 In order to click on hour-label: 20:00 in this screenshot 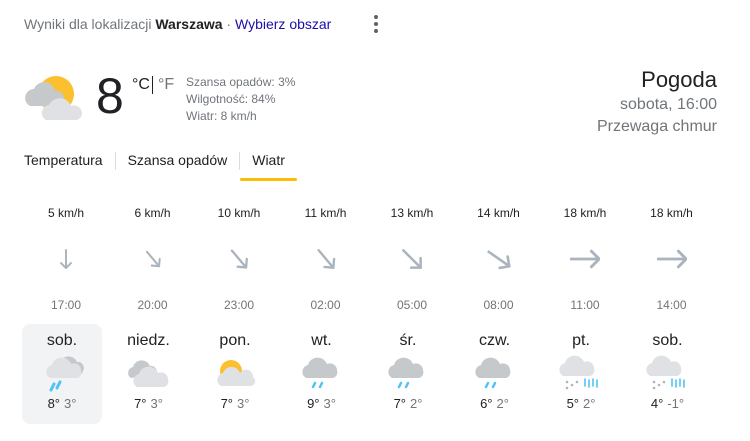, I will do `click(152, 305)`.